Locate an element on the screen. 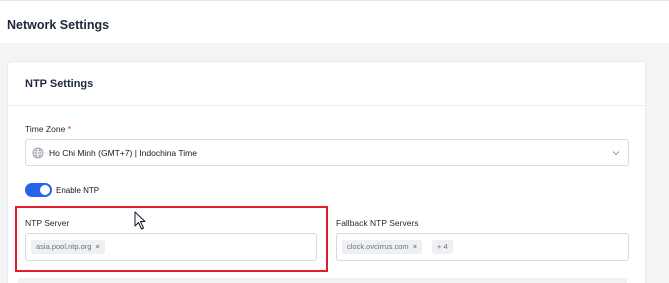 This screenshot has height=283, width=669. mouse-cursor-icon is located at coordinates (140, 220).